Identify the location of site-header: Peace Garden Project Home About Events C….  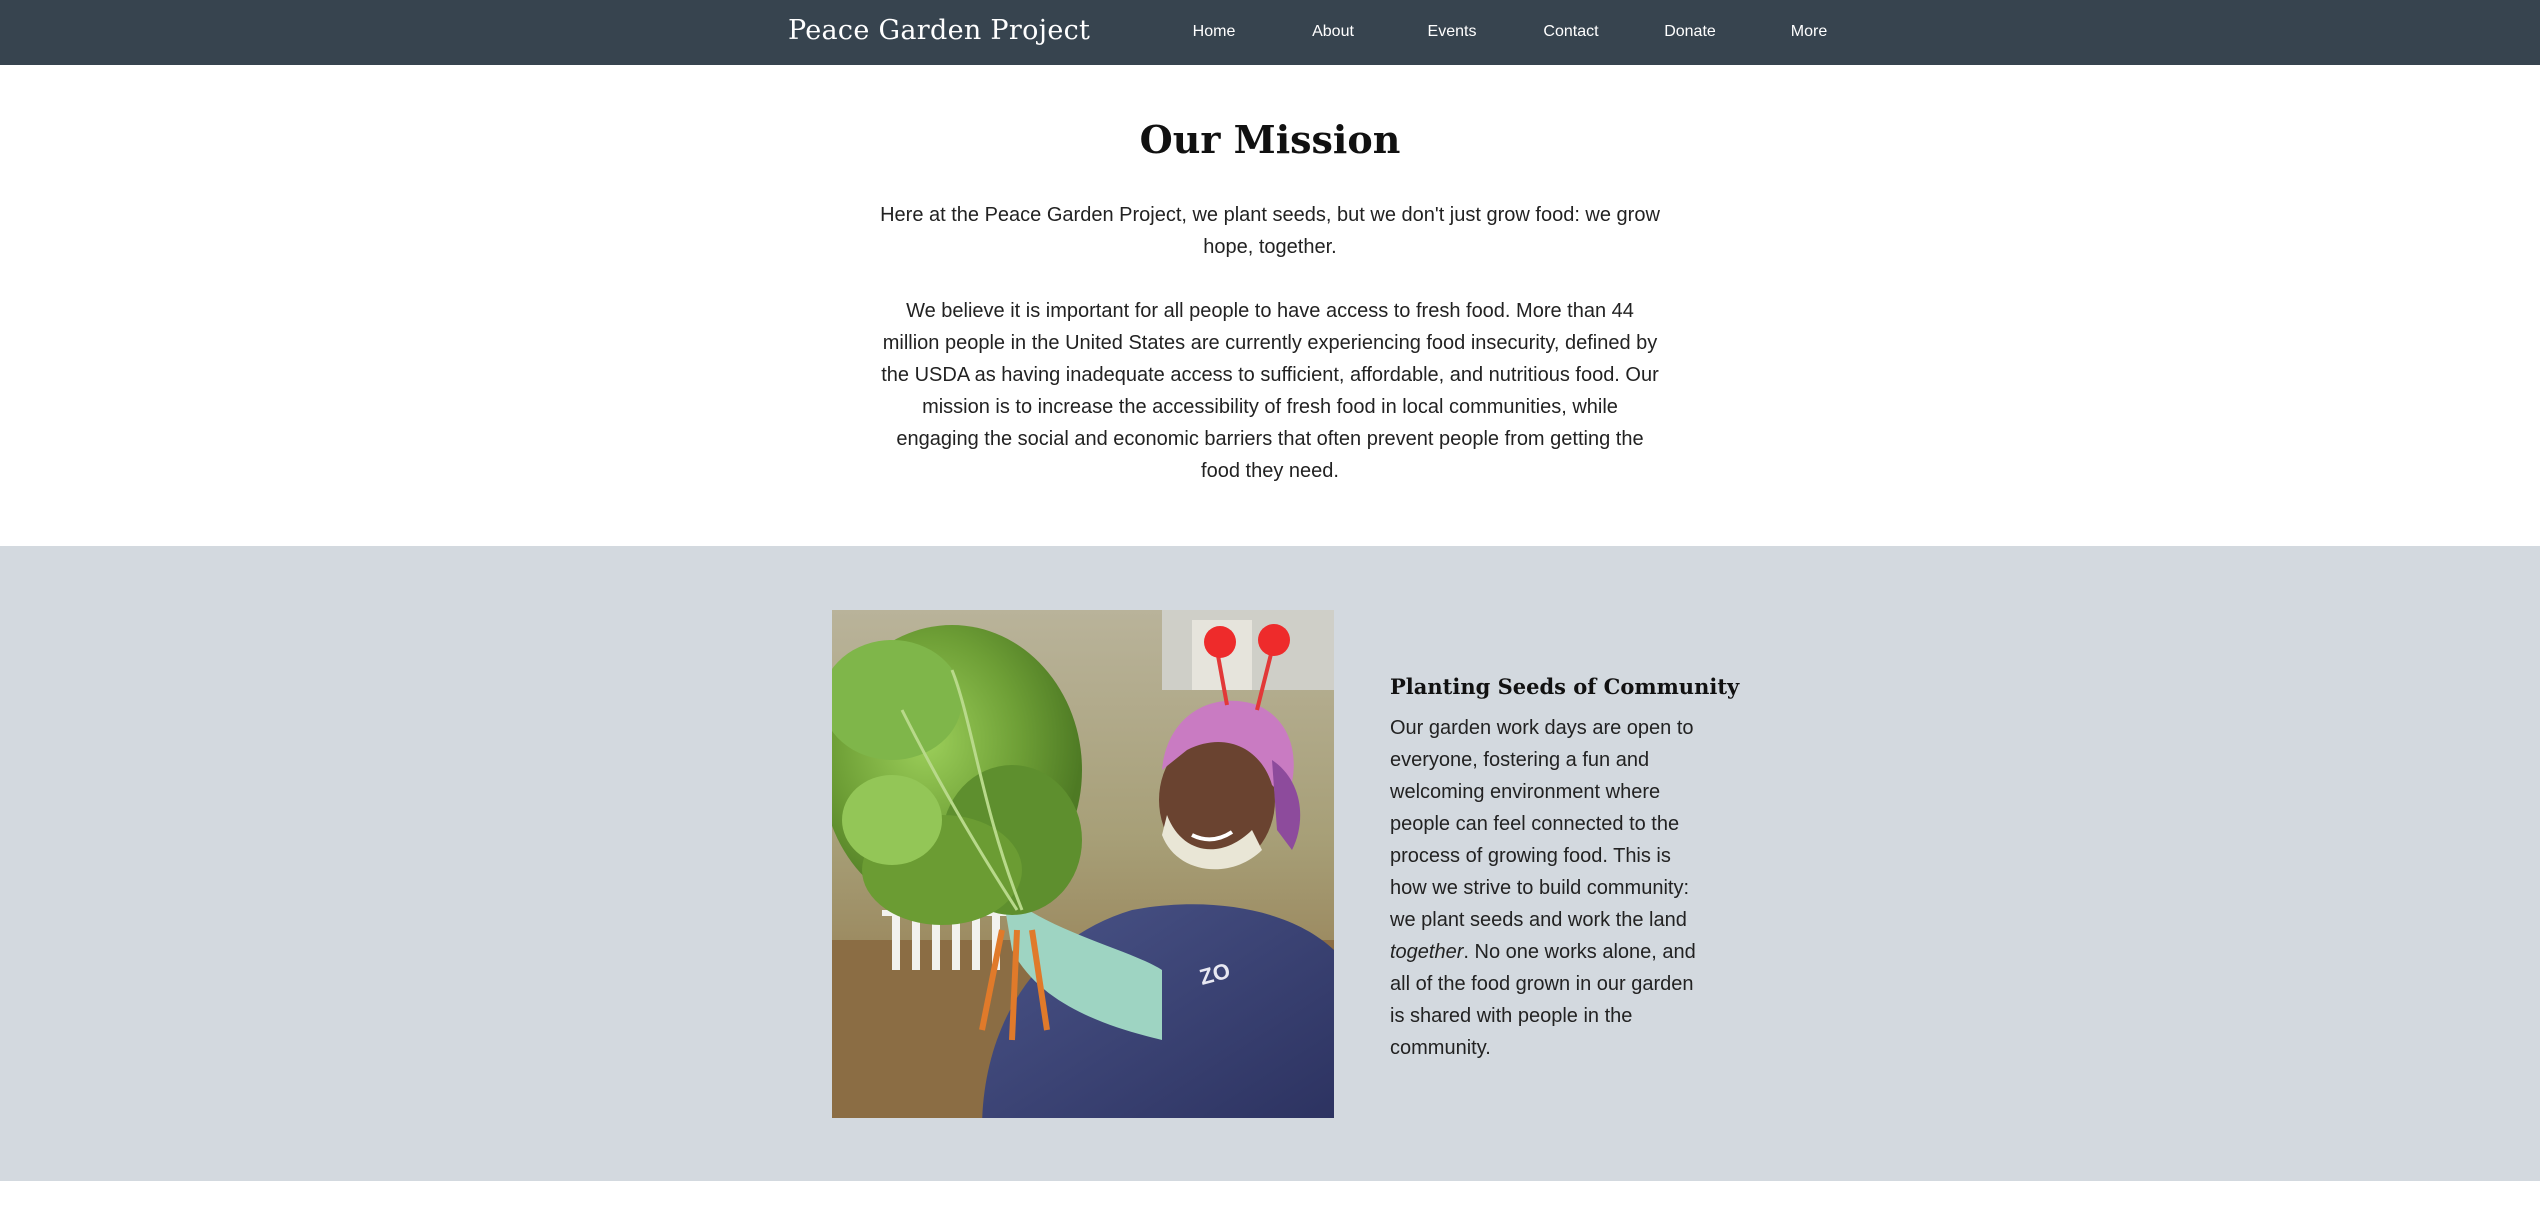
(1270, 32).